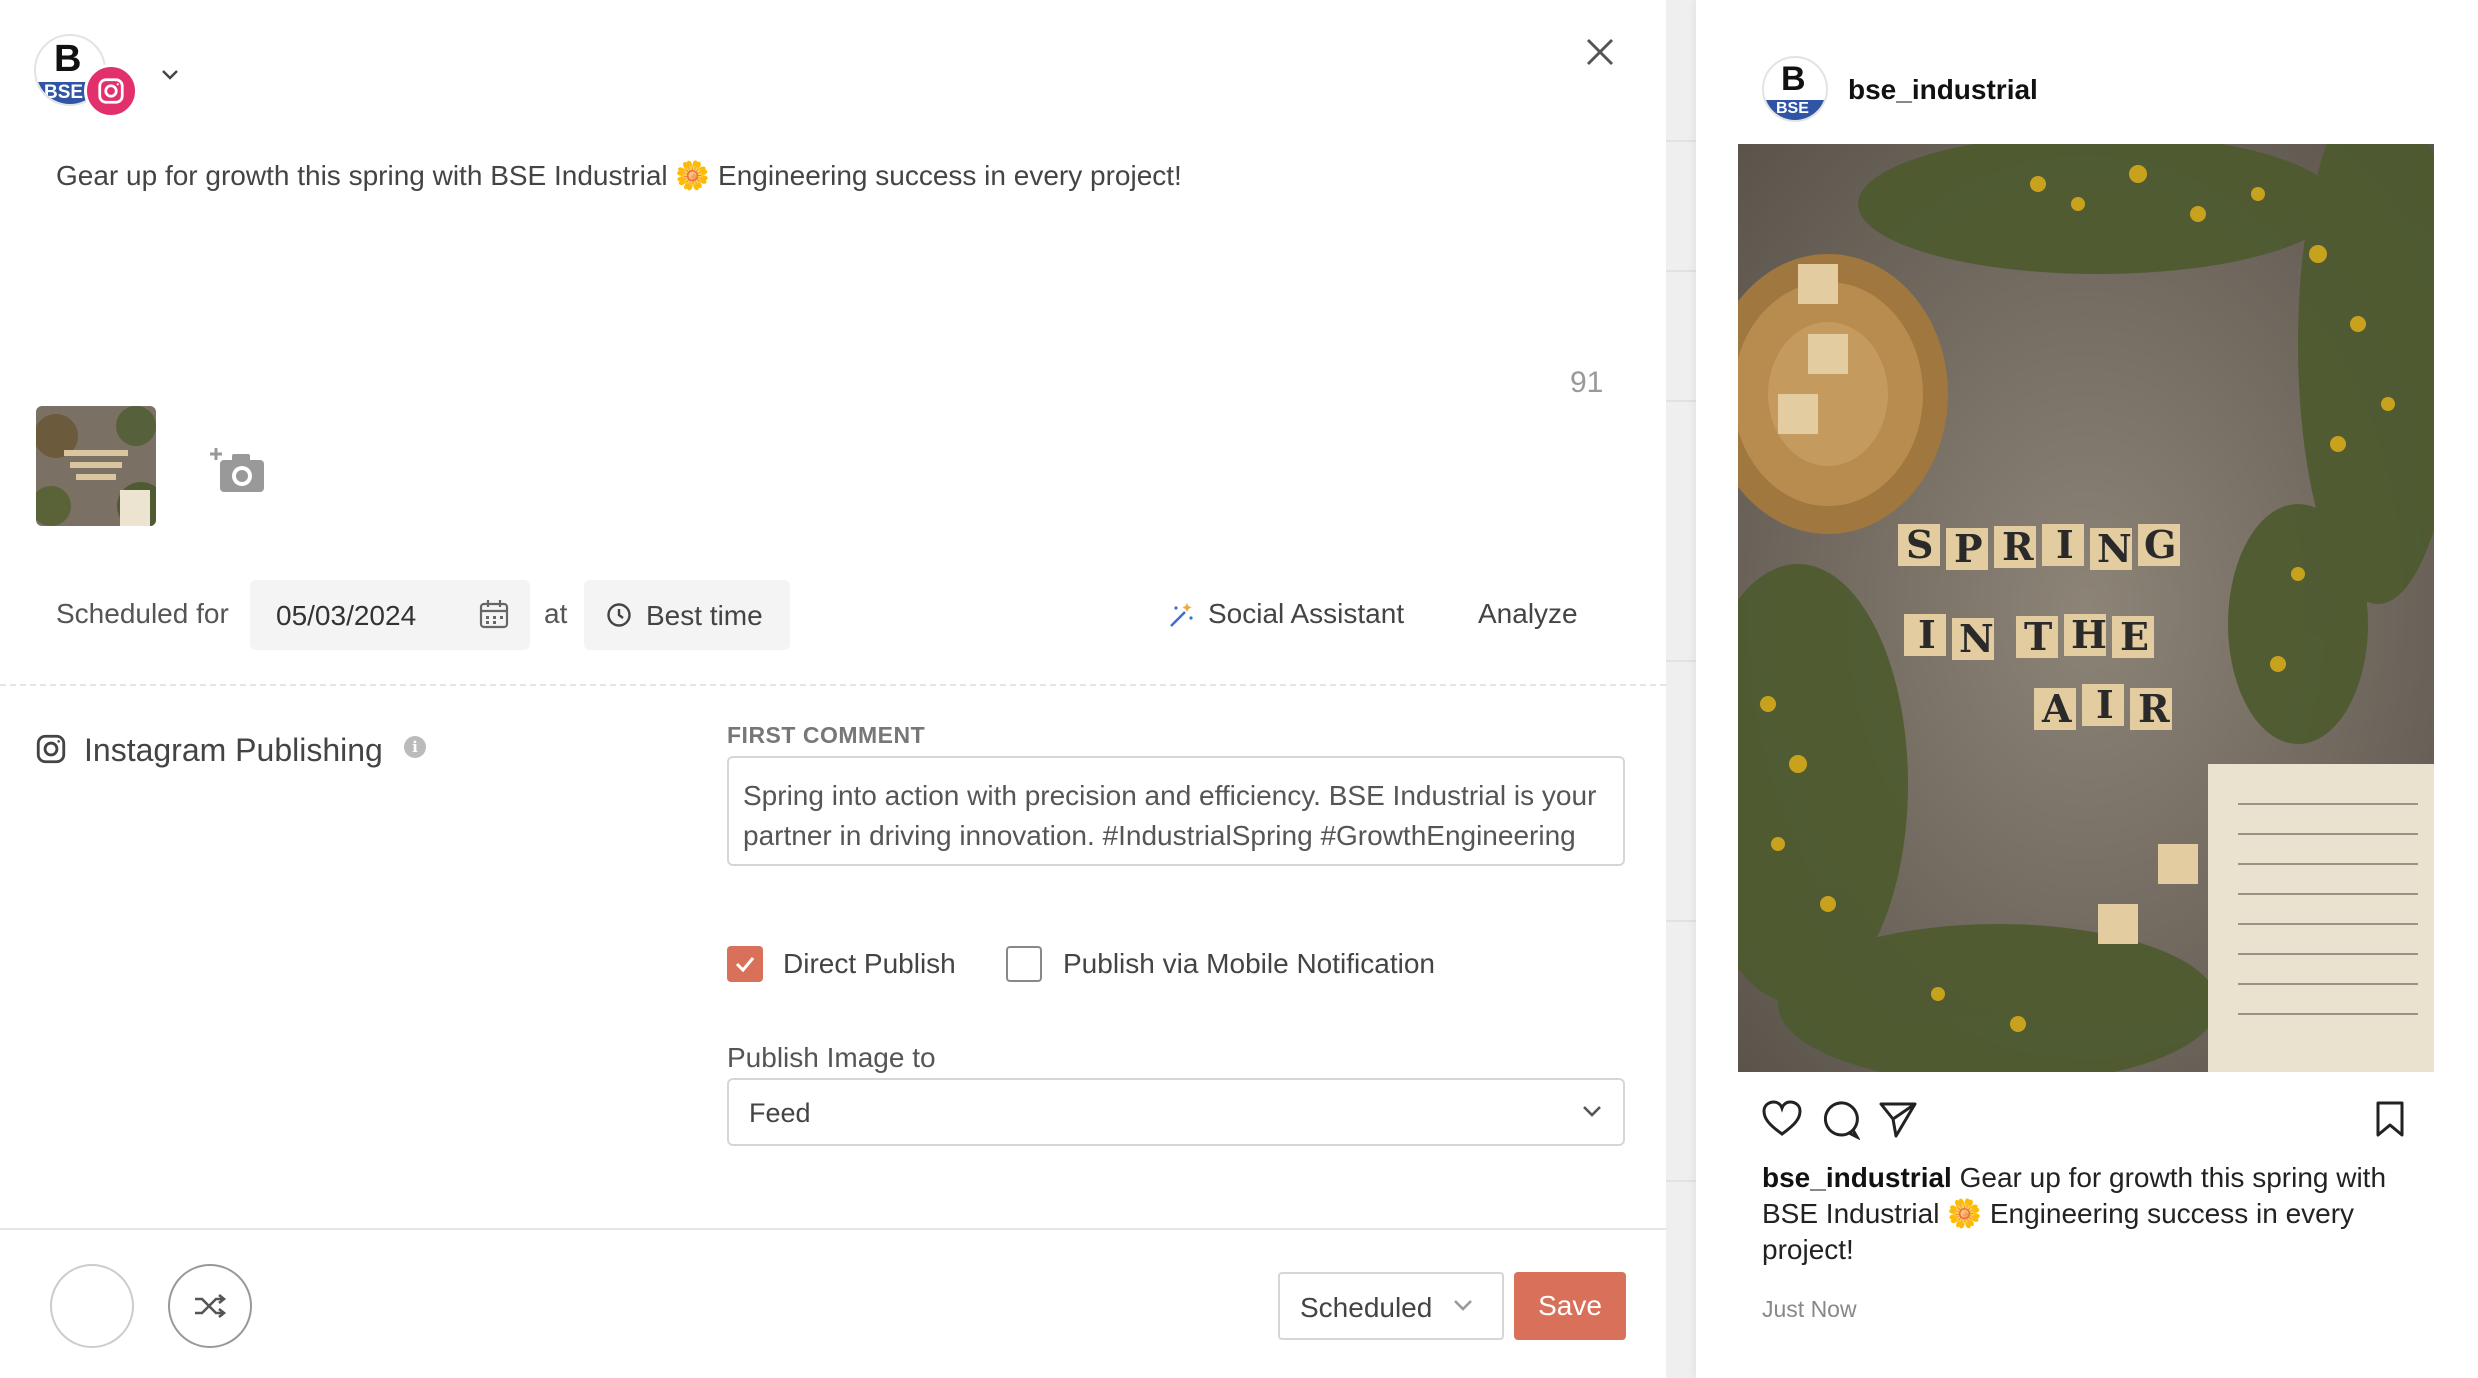  I want to click on at-label: at, so click(556, 613).